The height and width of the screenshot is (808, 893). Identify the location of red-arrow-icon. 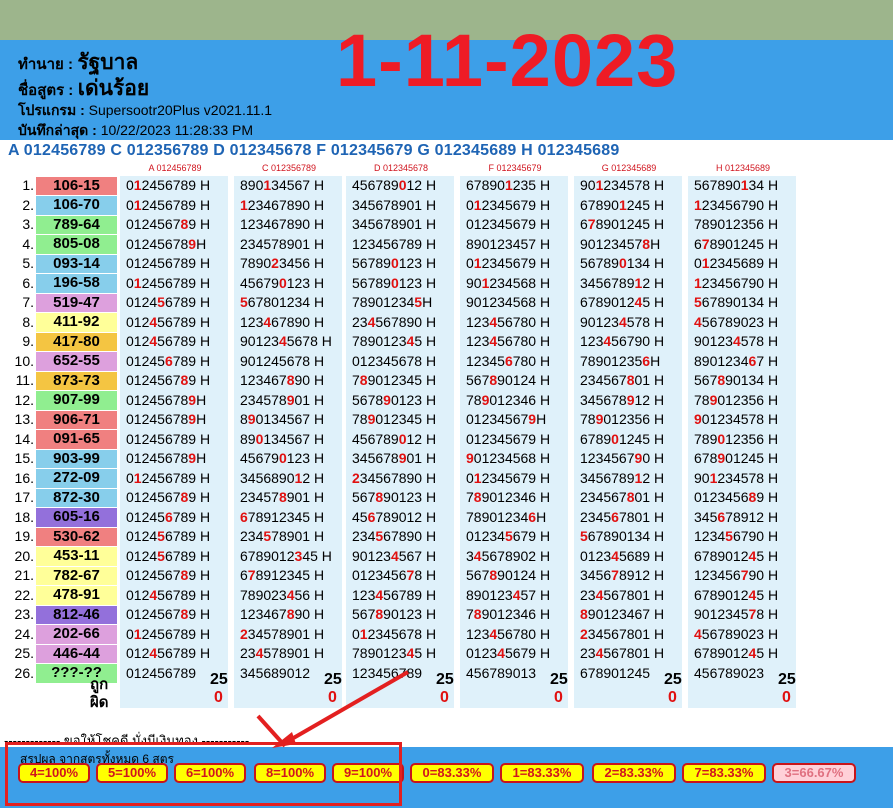
(332, 709).